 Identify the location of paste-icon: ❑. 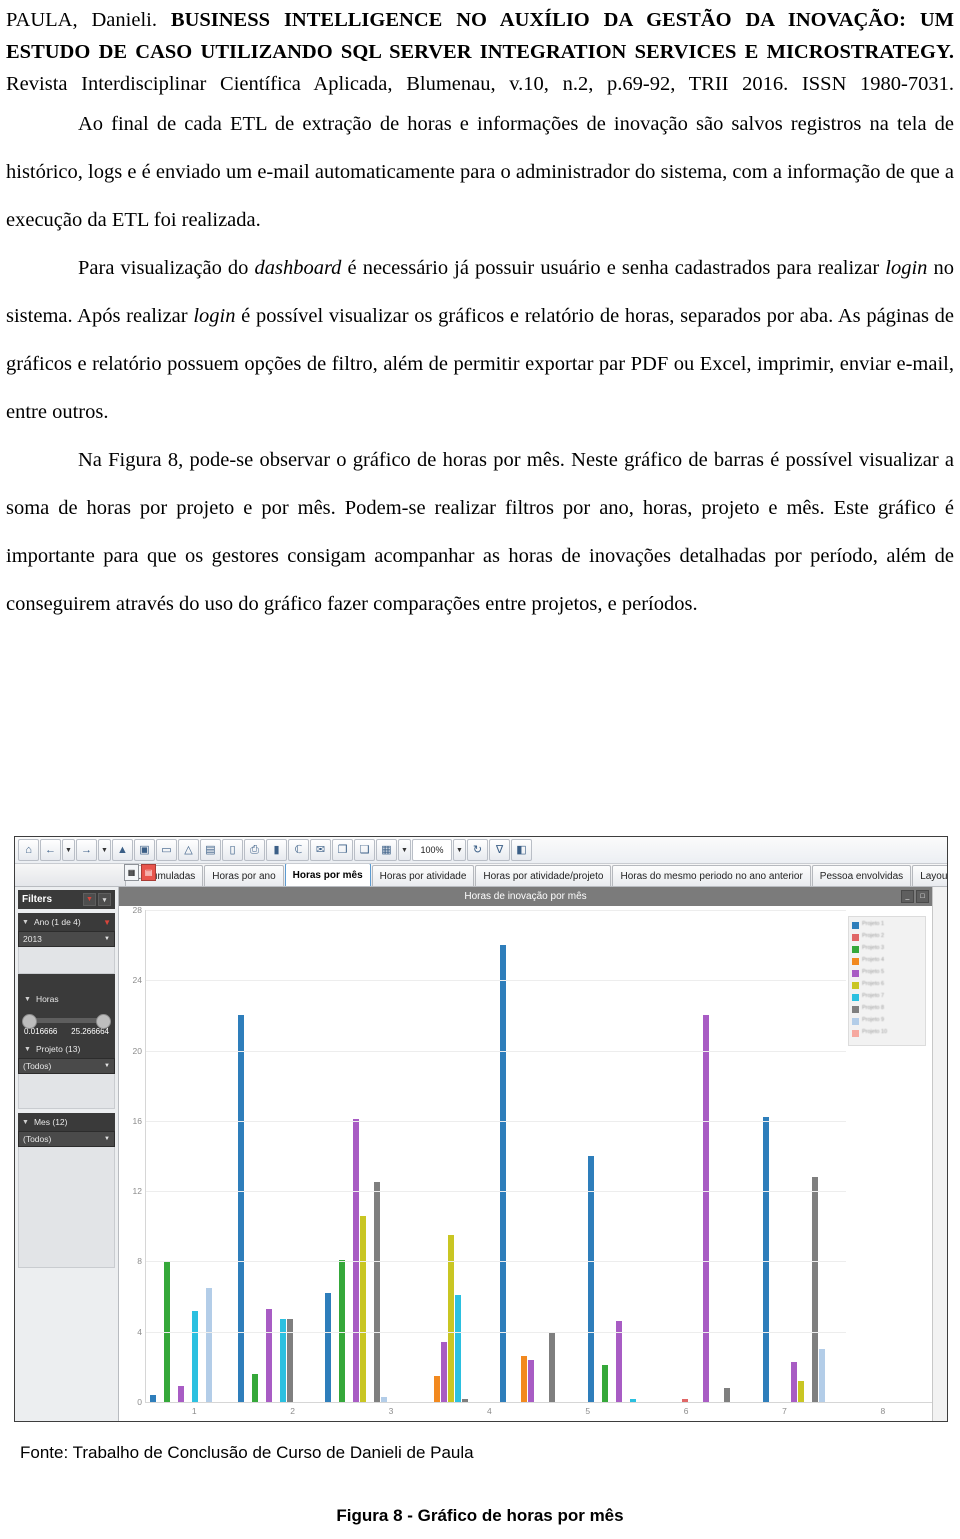
(364, 850).